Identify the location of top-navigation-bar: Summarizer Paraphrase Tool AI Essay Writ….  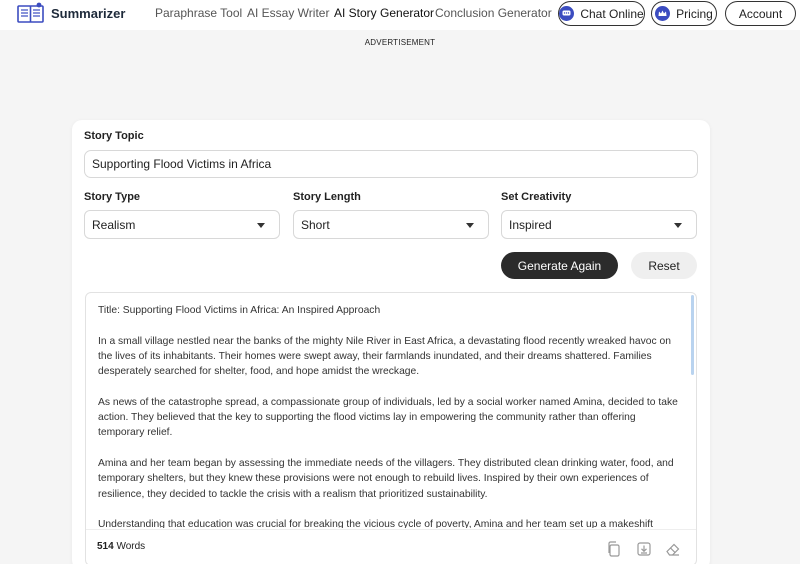
(400, 15).